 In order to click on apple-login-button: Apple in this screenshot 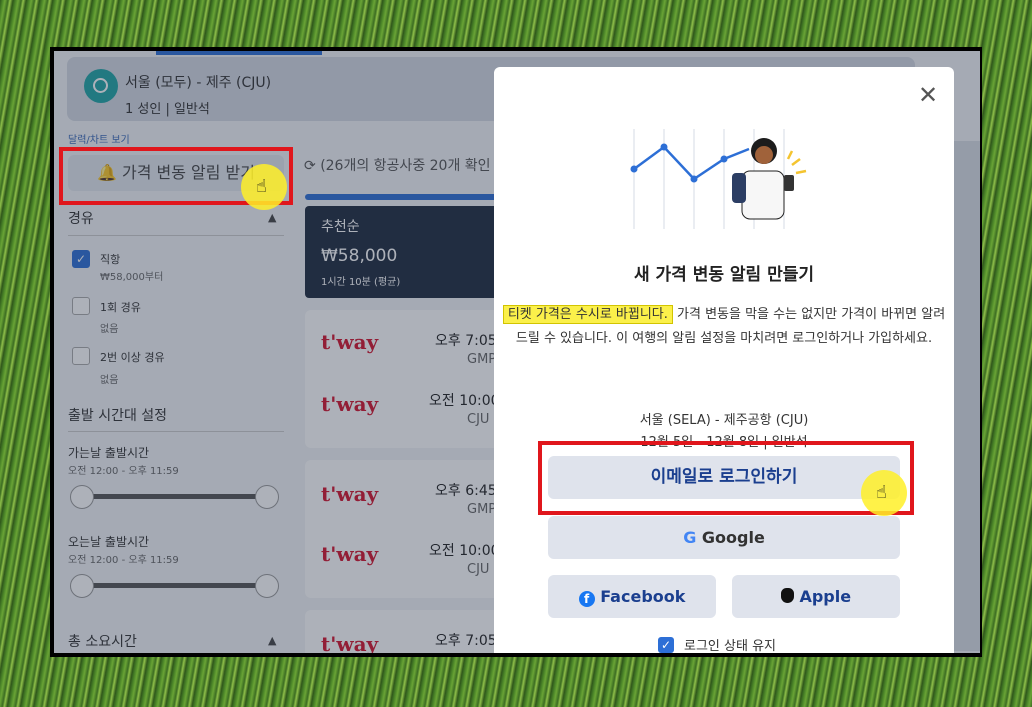, I will do `click(816, 596)`.